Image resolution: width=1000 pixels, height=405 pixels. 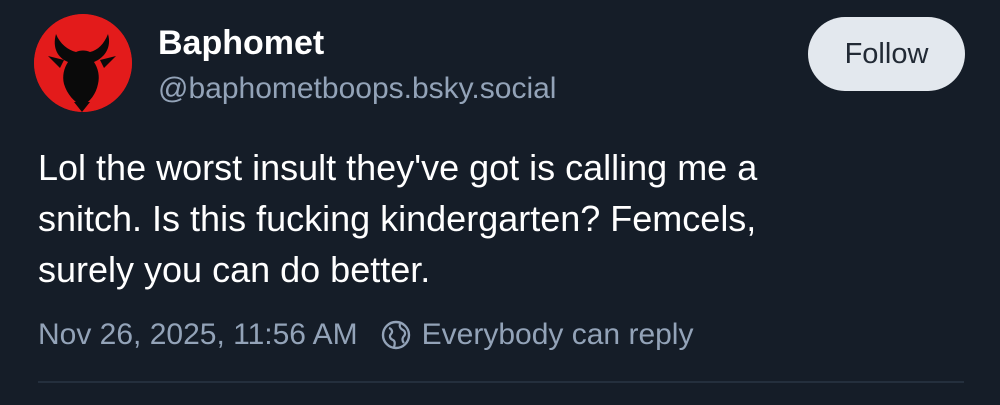 I want to click on reply-setting-label: Everybody can reply, so click(x=558, y=335).